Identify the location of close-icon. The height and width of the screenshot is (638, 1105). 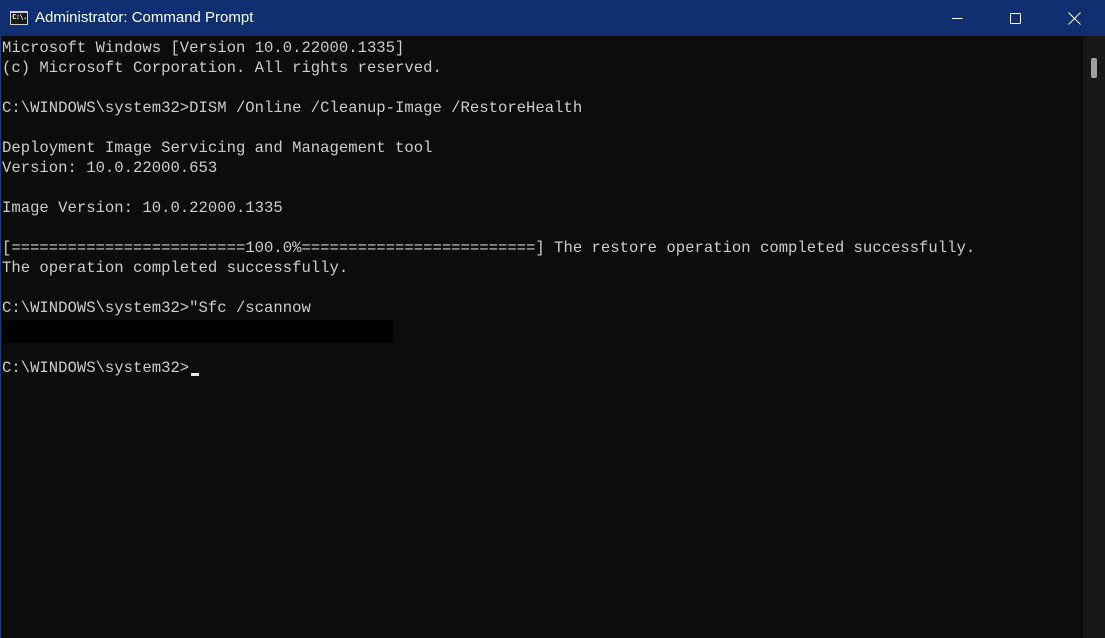
(1074, 18).